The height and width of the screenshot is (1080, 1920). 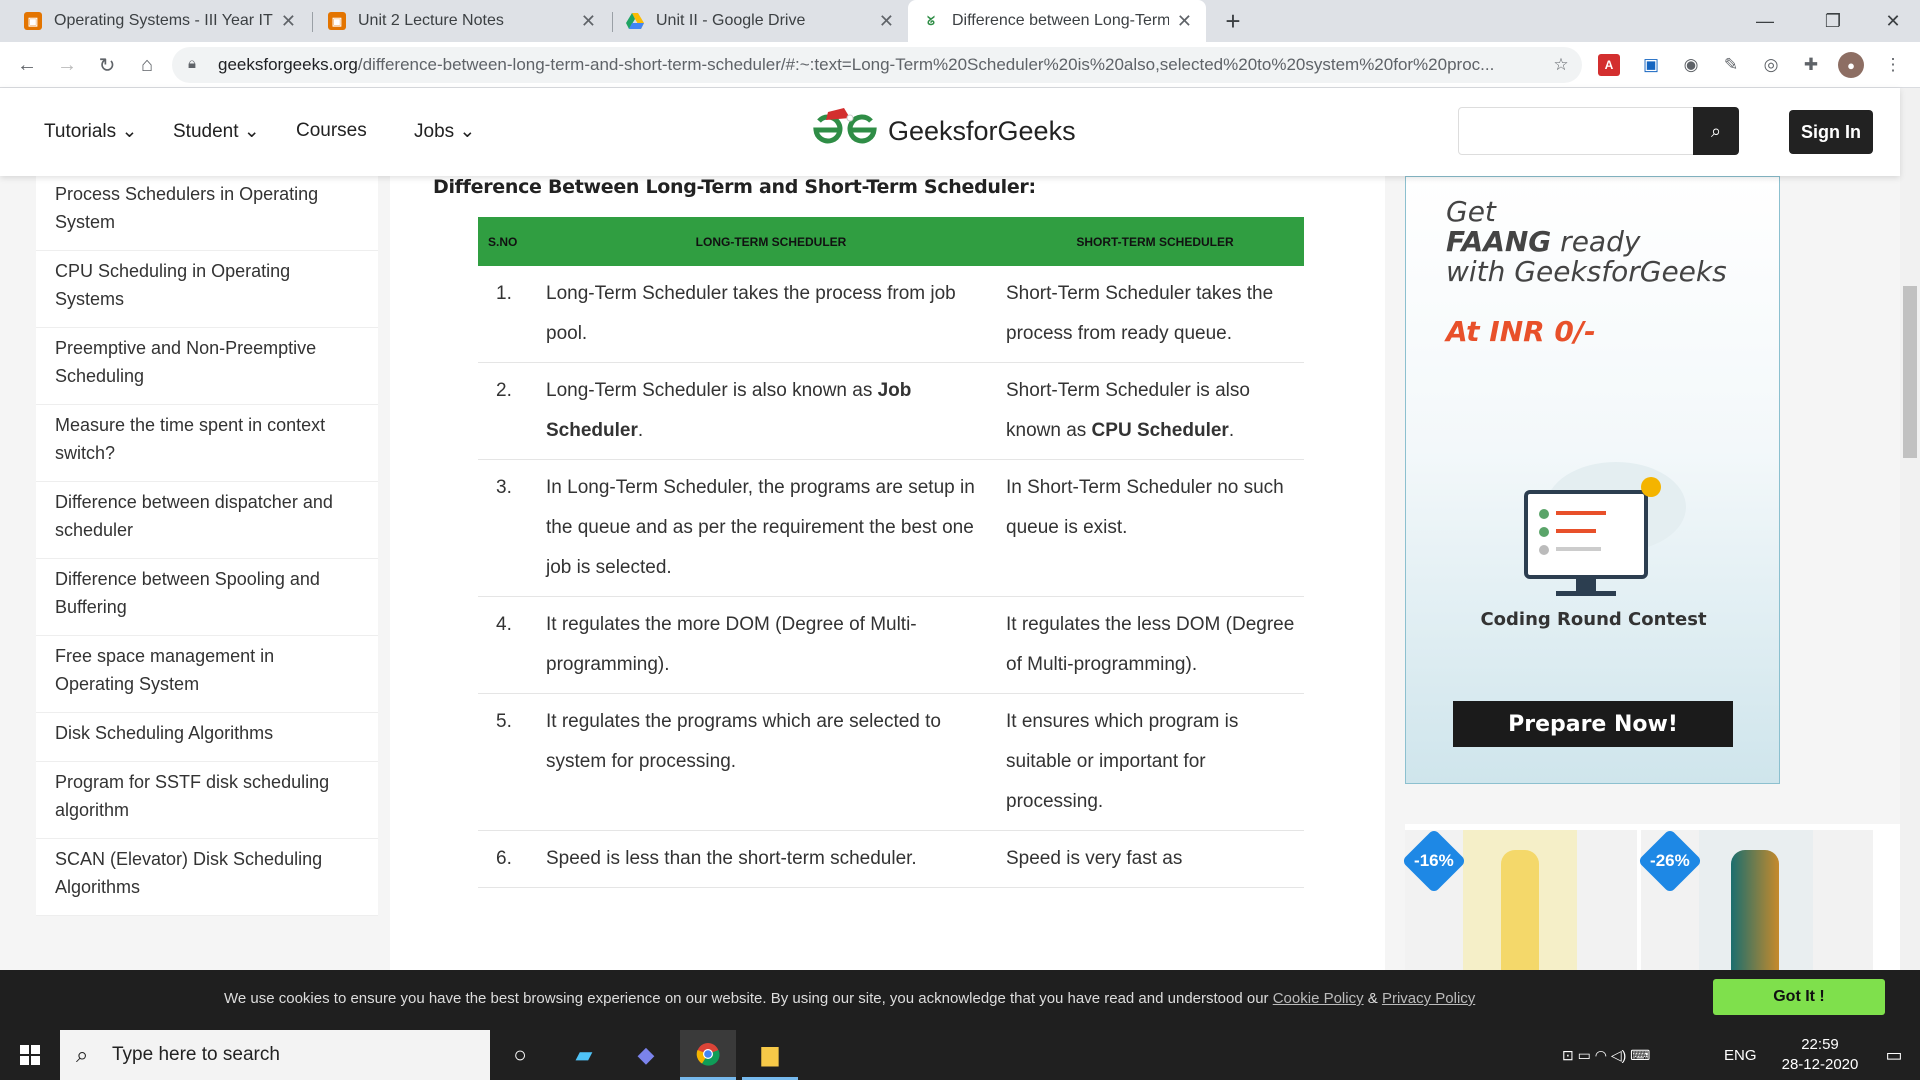 What do you see at coordinates (67, 65) in the screenshot?
I see `forward-arrow-icon: →` at bounding box center [67, 65].